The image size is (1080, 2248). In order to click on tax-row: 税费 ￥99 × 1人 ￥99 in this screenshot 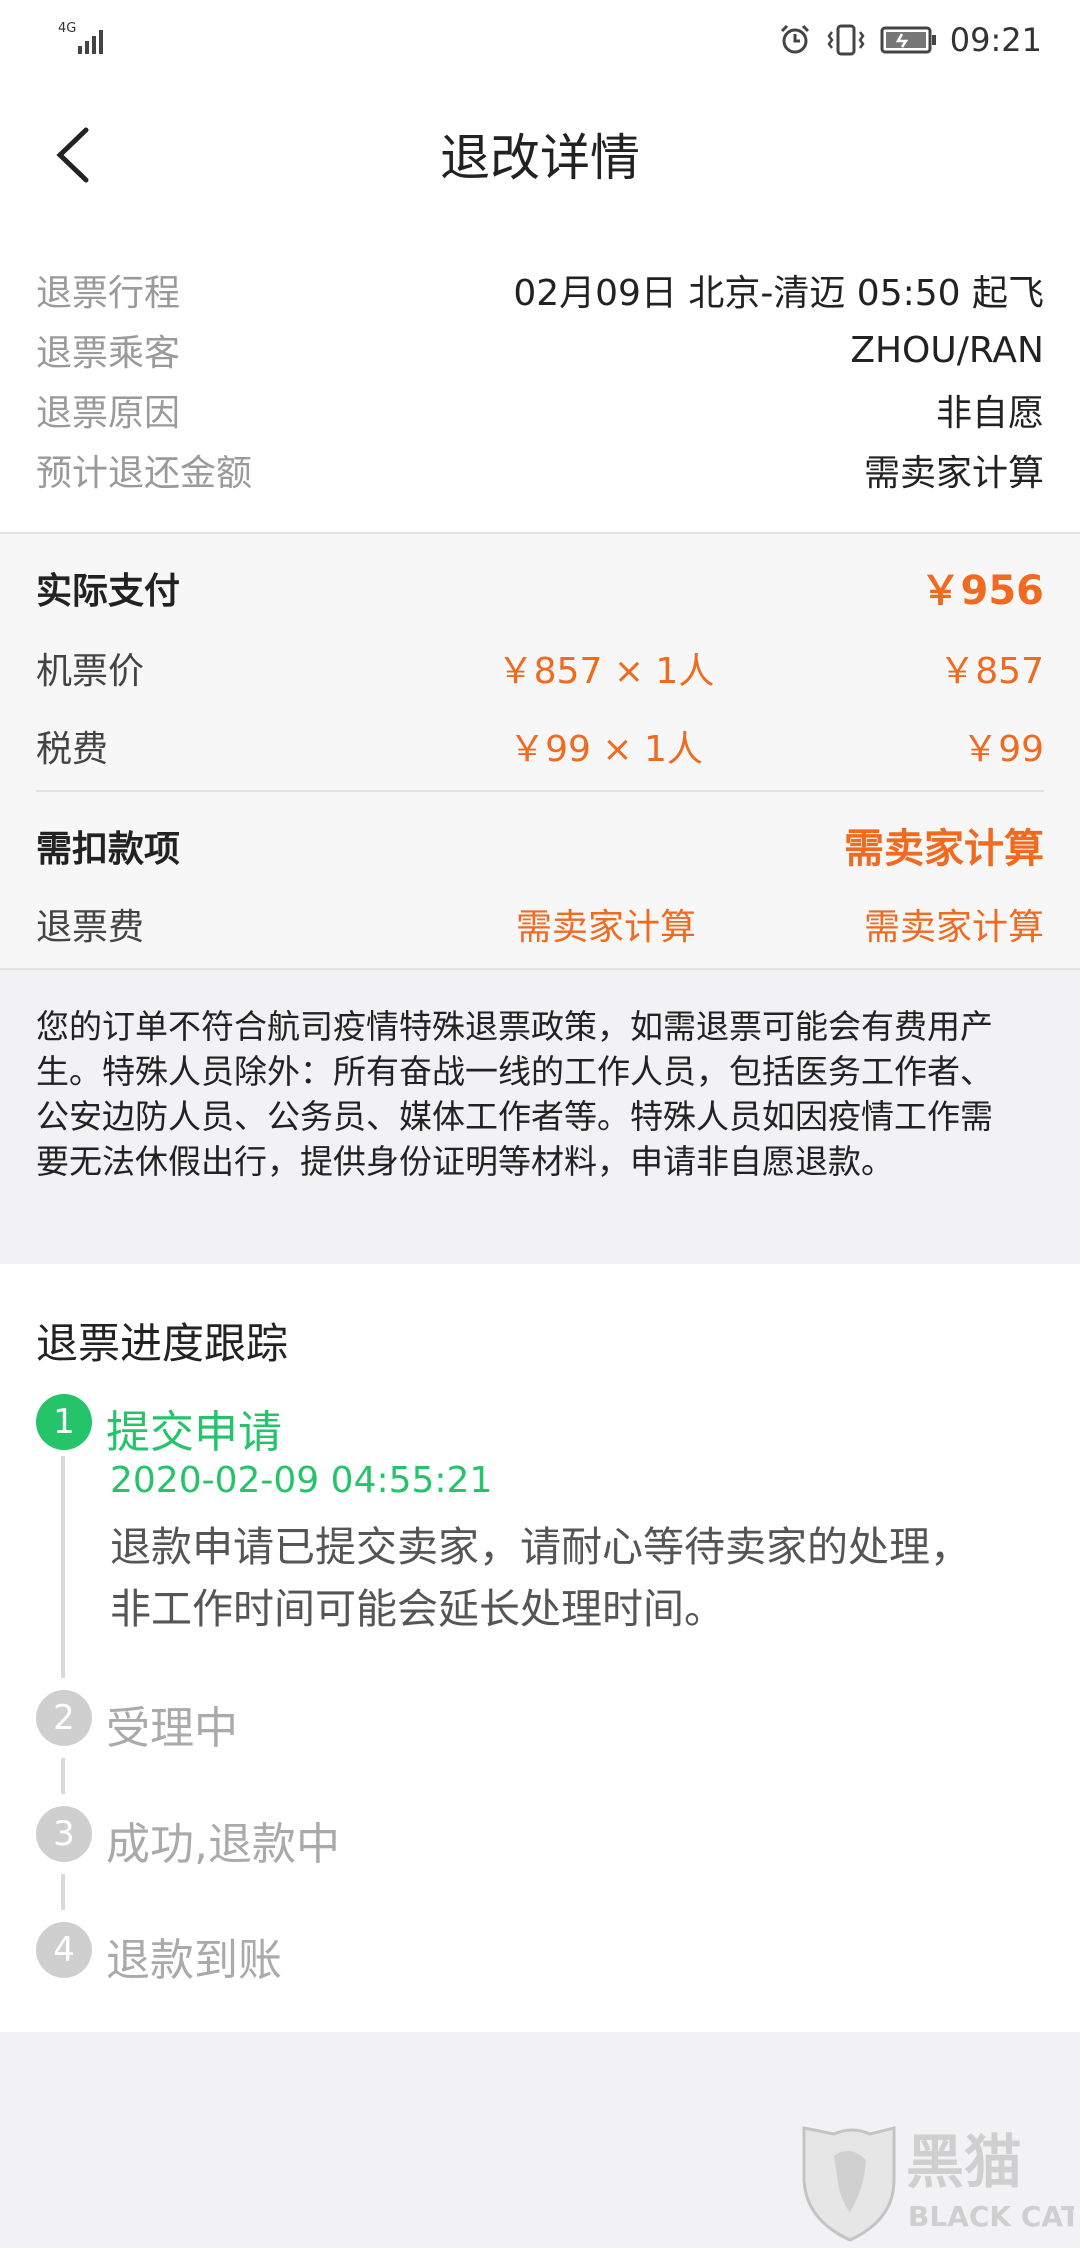, I will do `click(540, 742)`.